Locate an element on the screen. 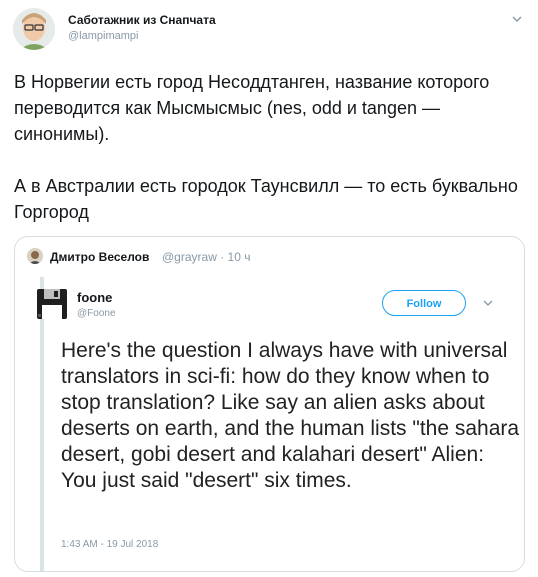 The image size is (538, 577). embed-author-name: foone is located at coordinates (94, 297).